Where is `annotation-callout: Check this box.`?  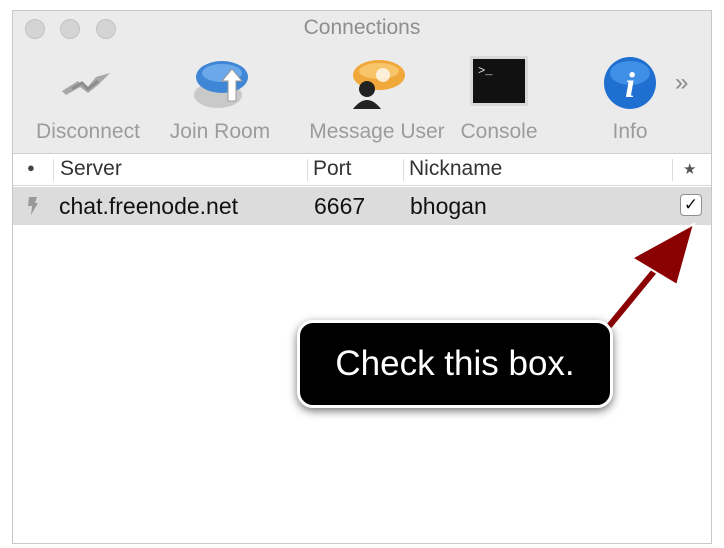
annotation-callout: Check this box. is located at coordinates (455, 364).